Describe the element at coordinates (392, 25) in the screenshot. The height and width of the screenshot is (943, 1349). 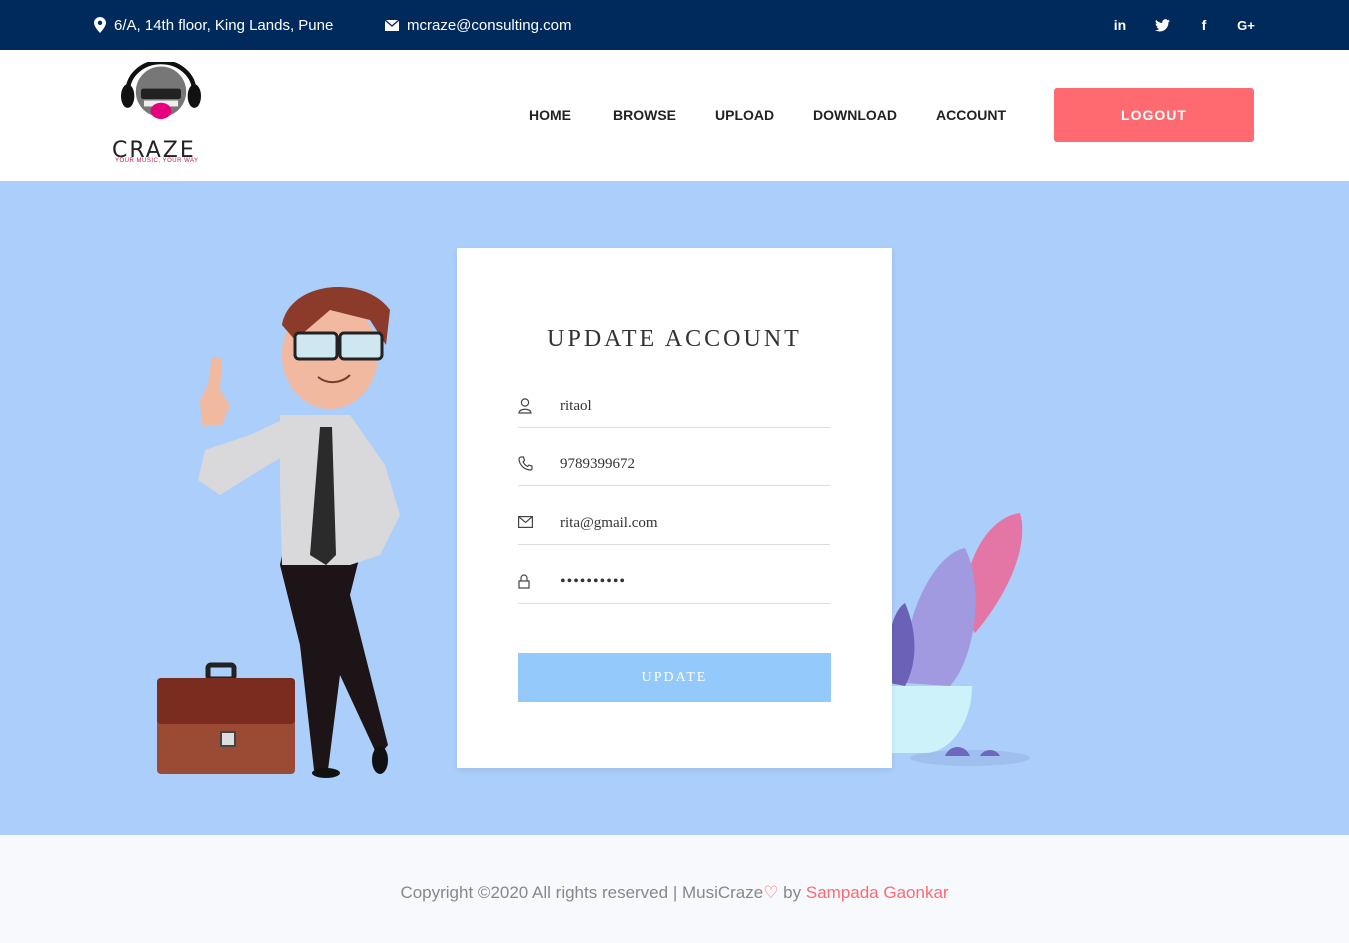
I see `envelope-icon` at that location.